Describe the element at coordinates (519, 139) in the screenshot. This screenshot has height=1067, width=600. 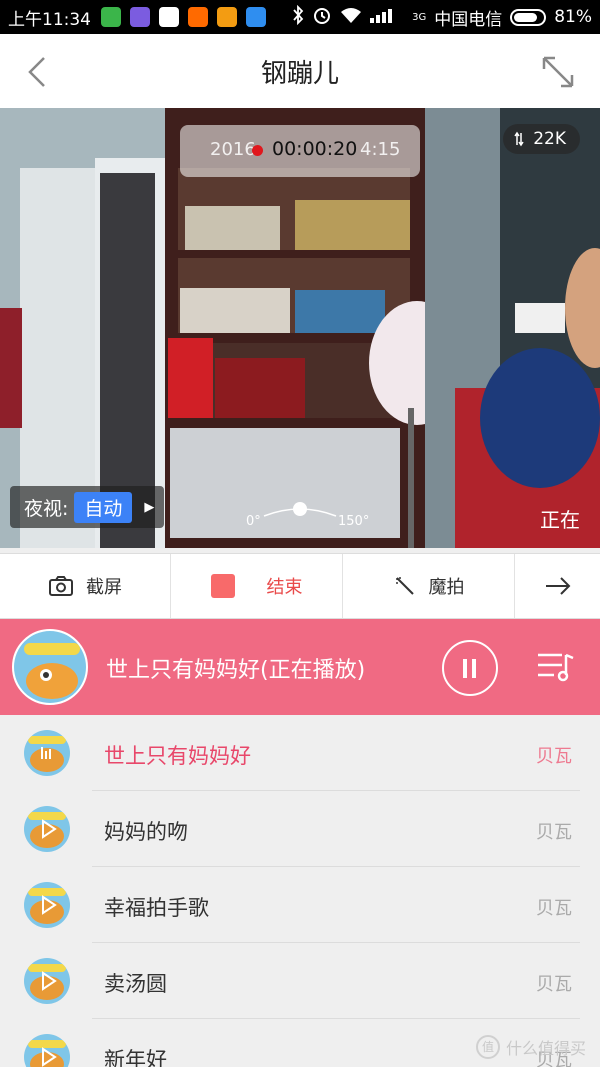
I see `transfer-icon` at that location.